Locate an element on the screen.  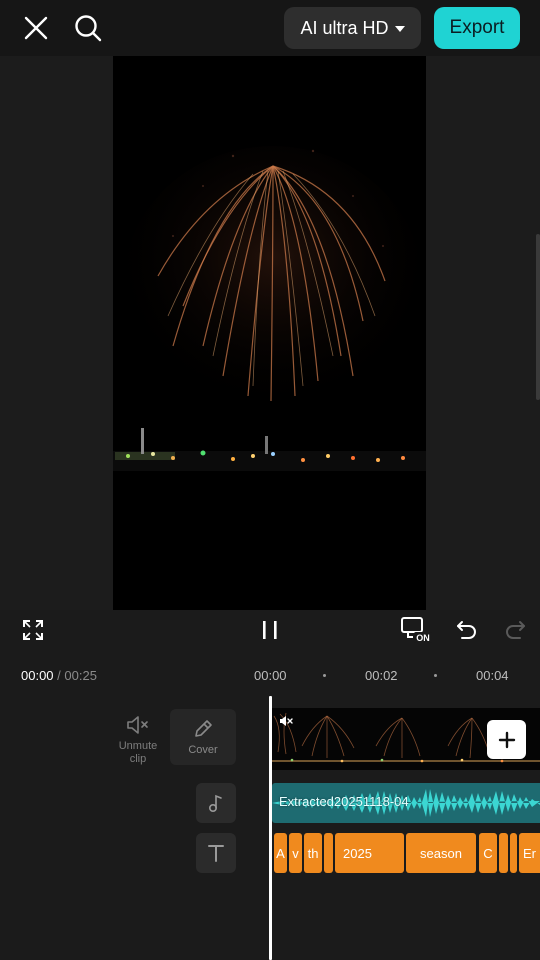
audio-track-button is located at coordinates (216, 803).